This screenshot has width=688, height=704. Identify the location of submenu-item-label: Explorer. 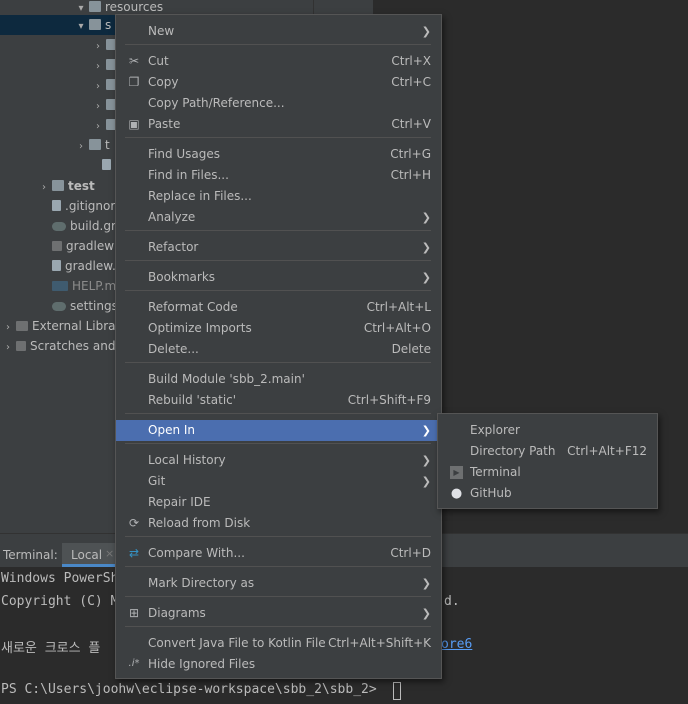
(495, 430).